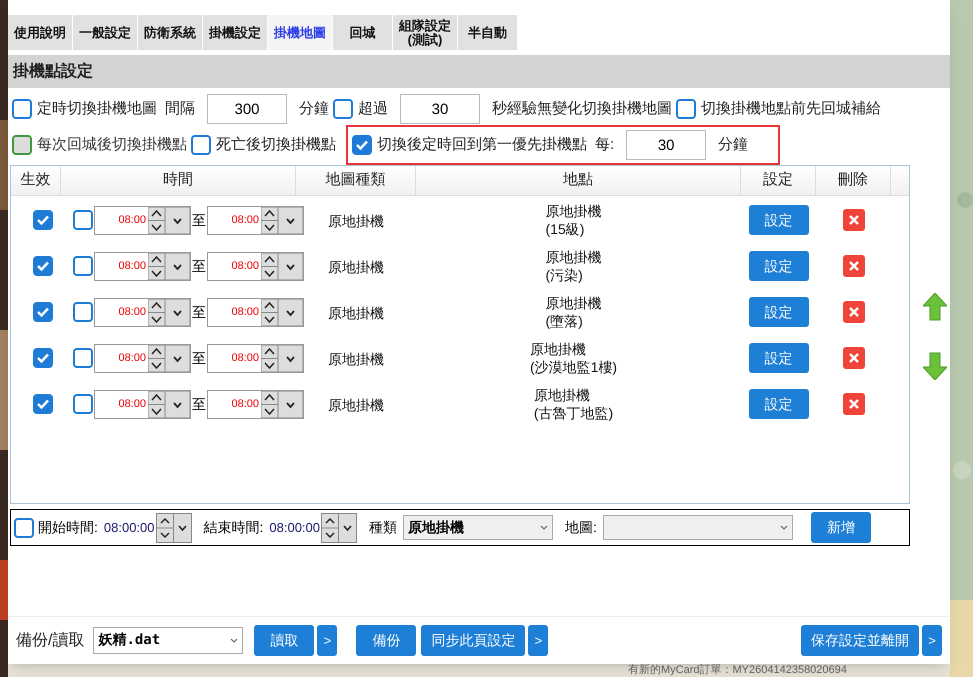  I want to click on tab: 防衛系統, so click(170, 32).